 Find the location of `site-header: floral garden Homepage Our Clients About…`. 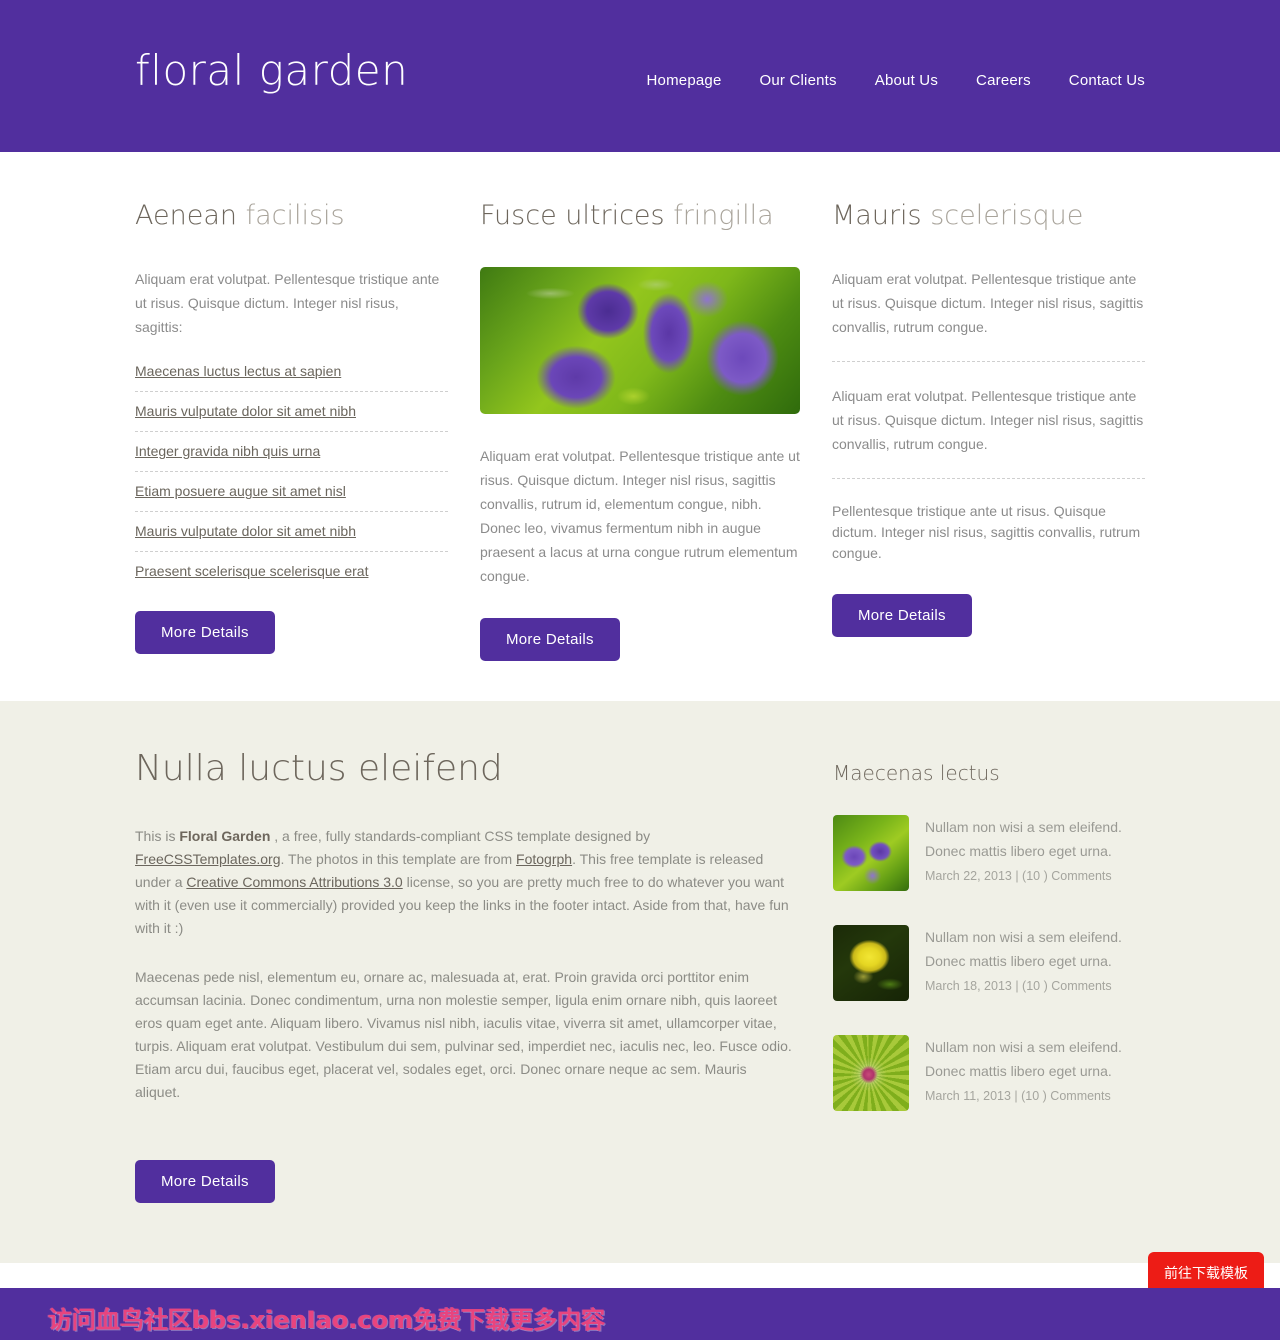

site-header: floral garden Homepage Our Clients About… is located at coordinates (640, 76).